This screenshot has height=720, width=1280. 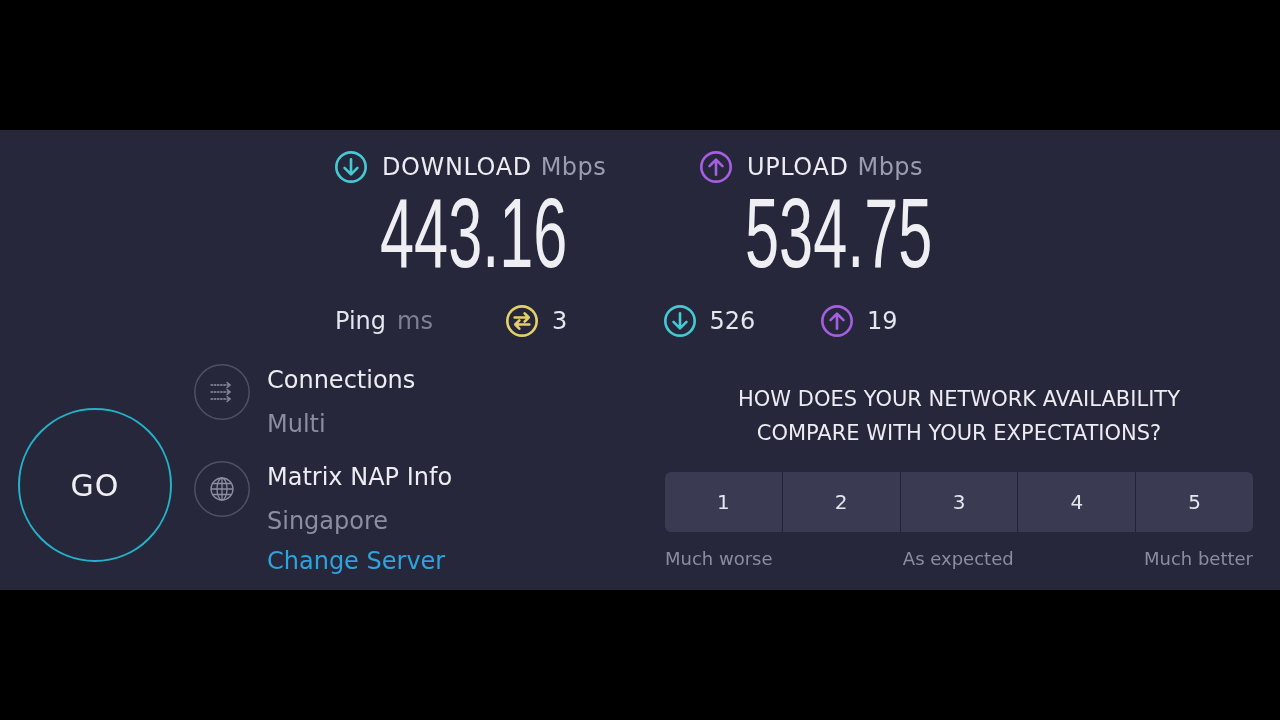 I want to click on info-value: Singapore, so click(x=328, y=521).